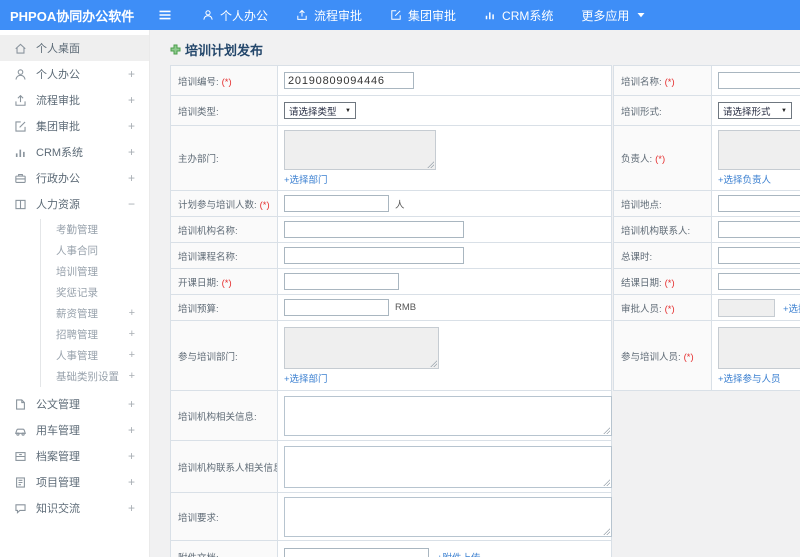 The width and height of the screenshot is (800, 557). What do you see at coordinates (20, 126) in the screenshot?
I see `edit-icon` at bounding box center [20, 126].